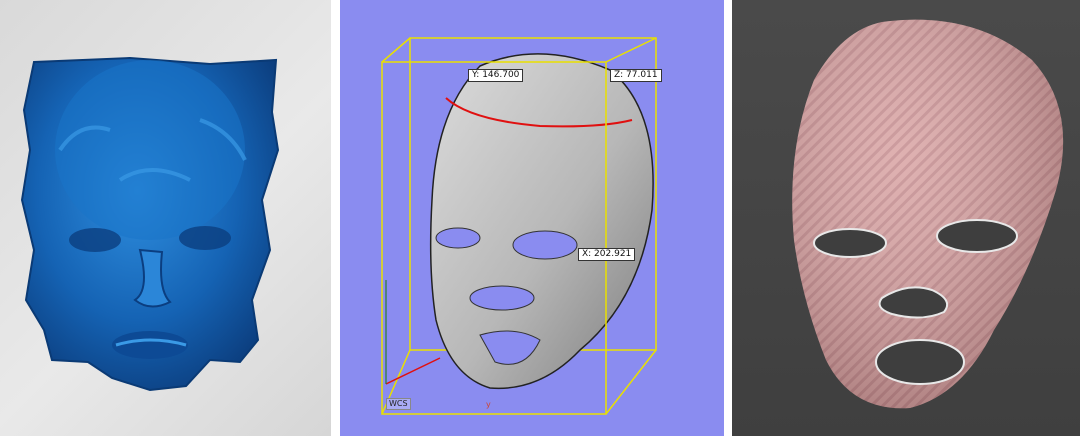 This screenshot has height=436, width=1080. I want to click on dimension-x-label: X: 202.921, so click(607, 254).